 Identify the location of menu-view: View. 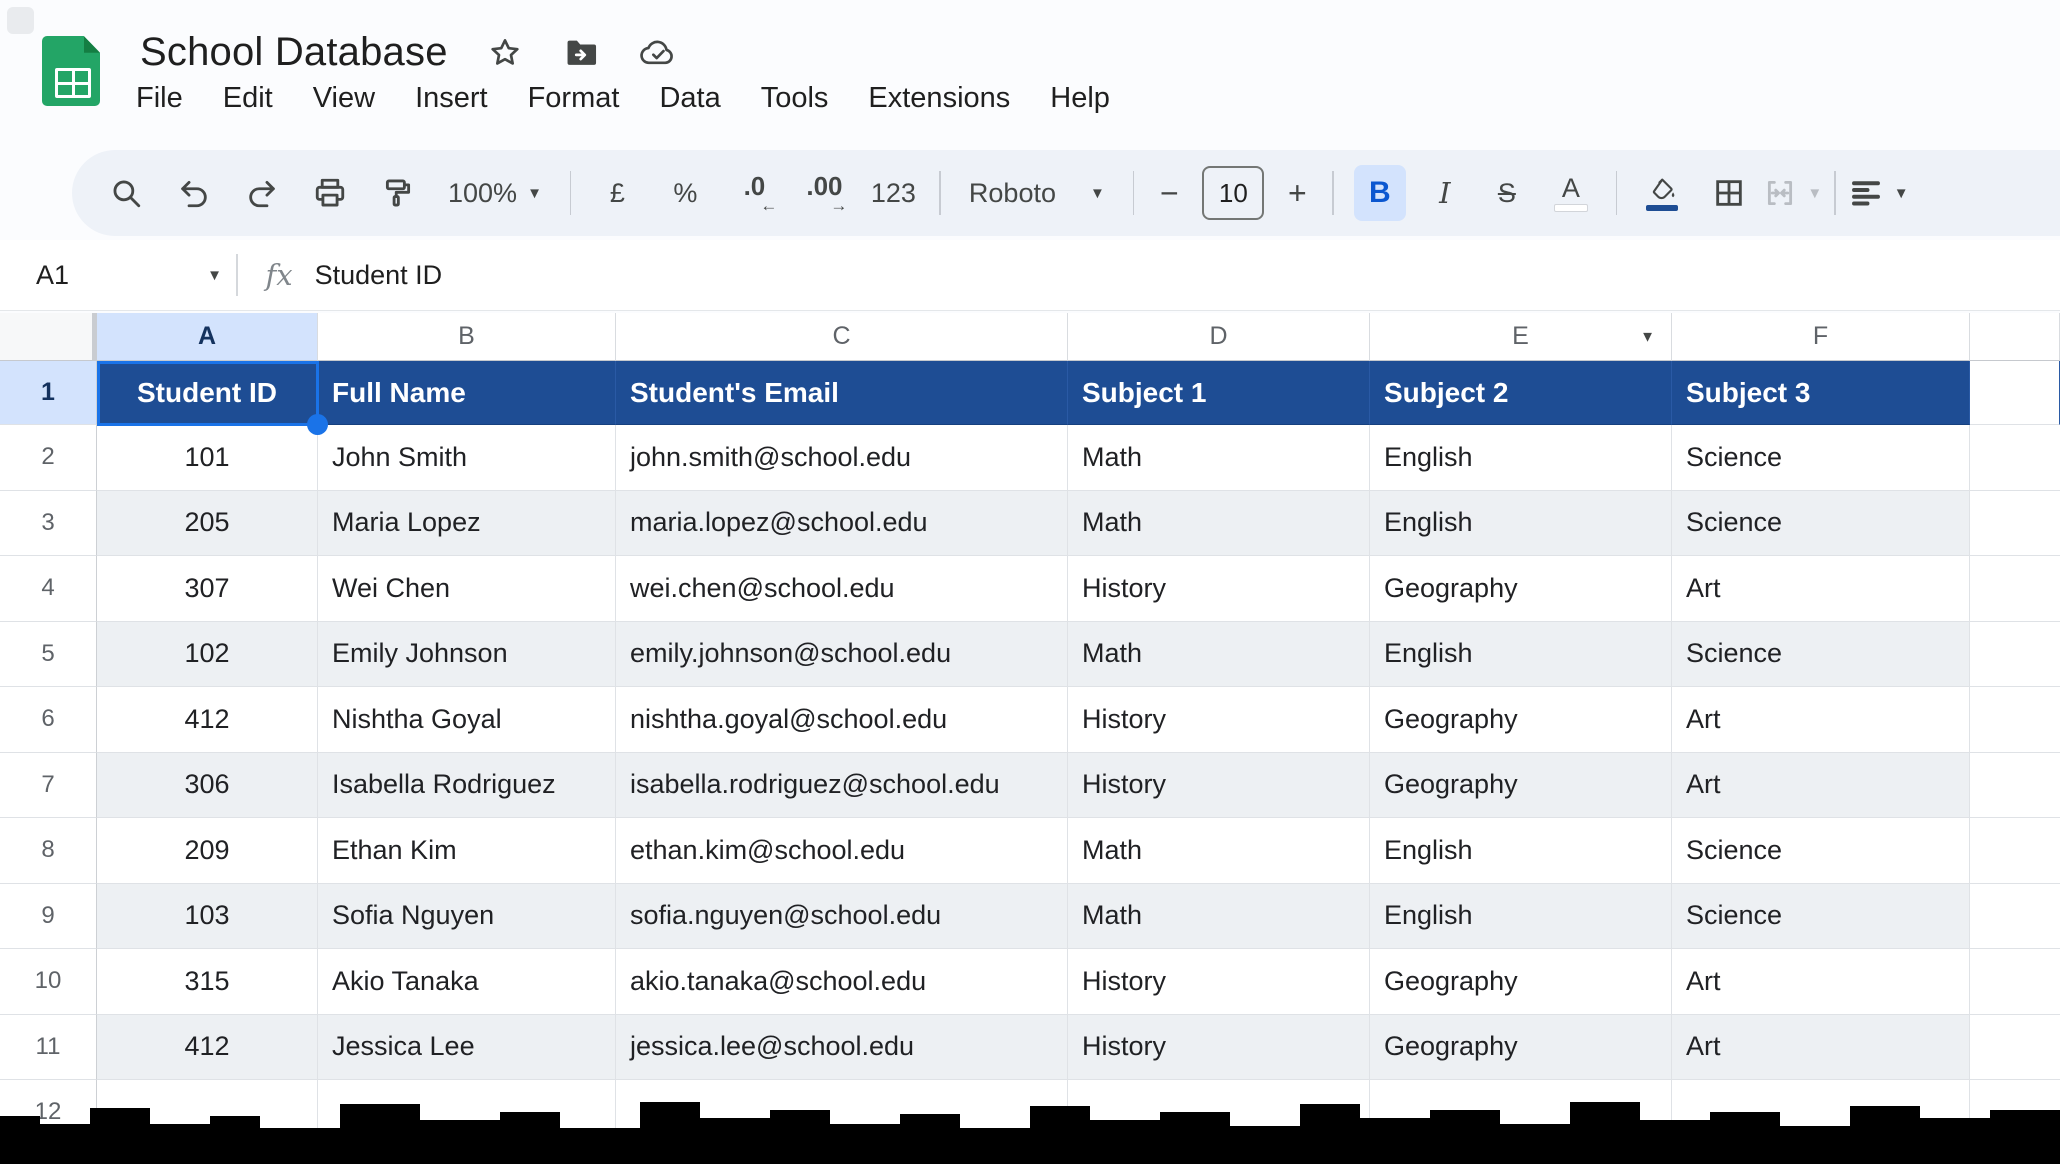
(344, 98).